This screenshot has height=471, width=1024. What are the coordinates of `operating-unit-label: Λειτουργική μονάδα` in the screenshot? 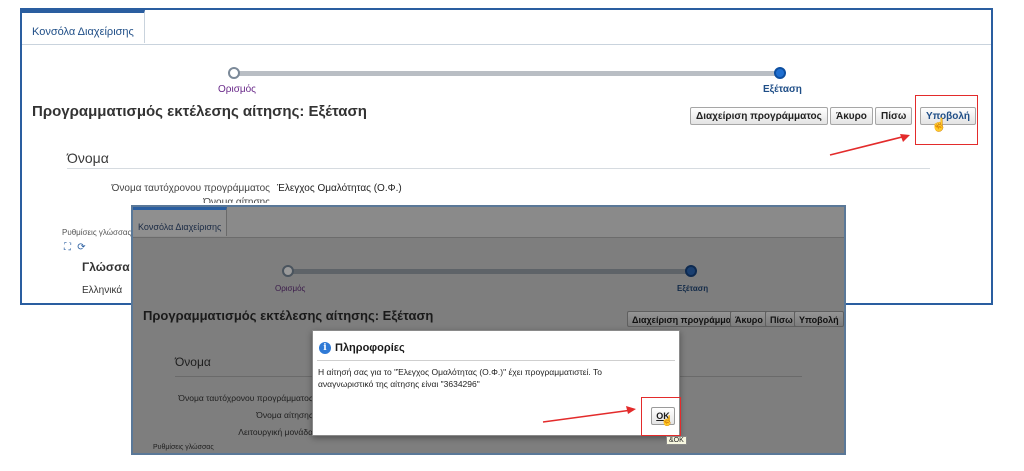 It's located at (275, 432).